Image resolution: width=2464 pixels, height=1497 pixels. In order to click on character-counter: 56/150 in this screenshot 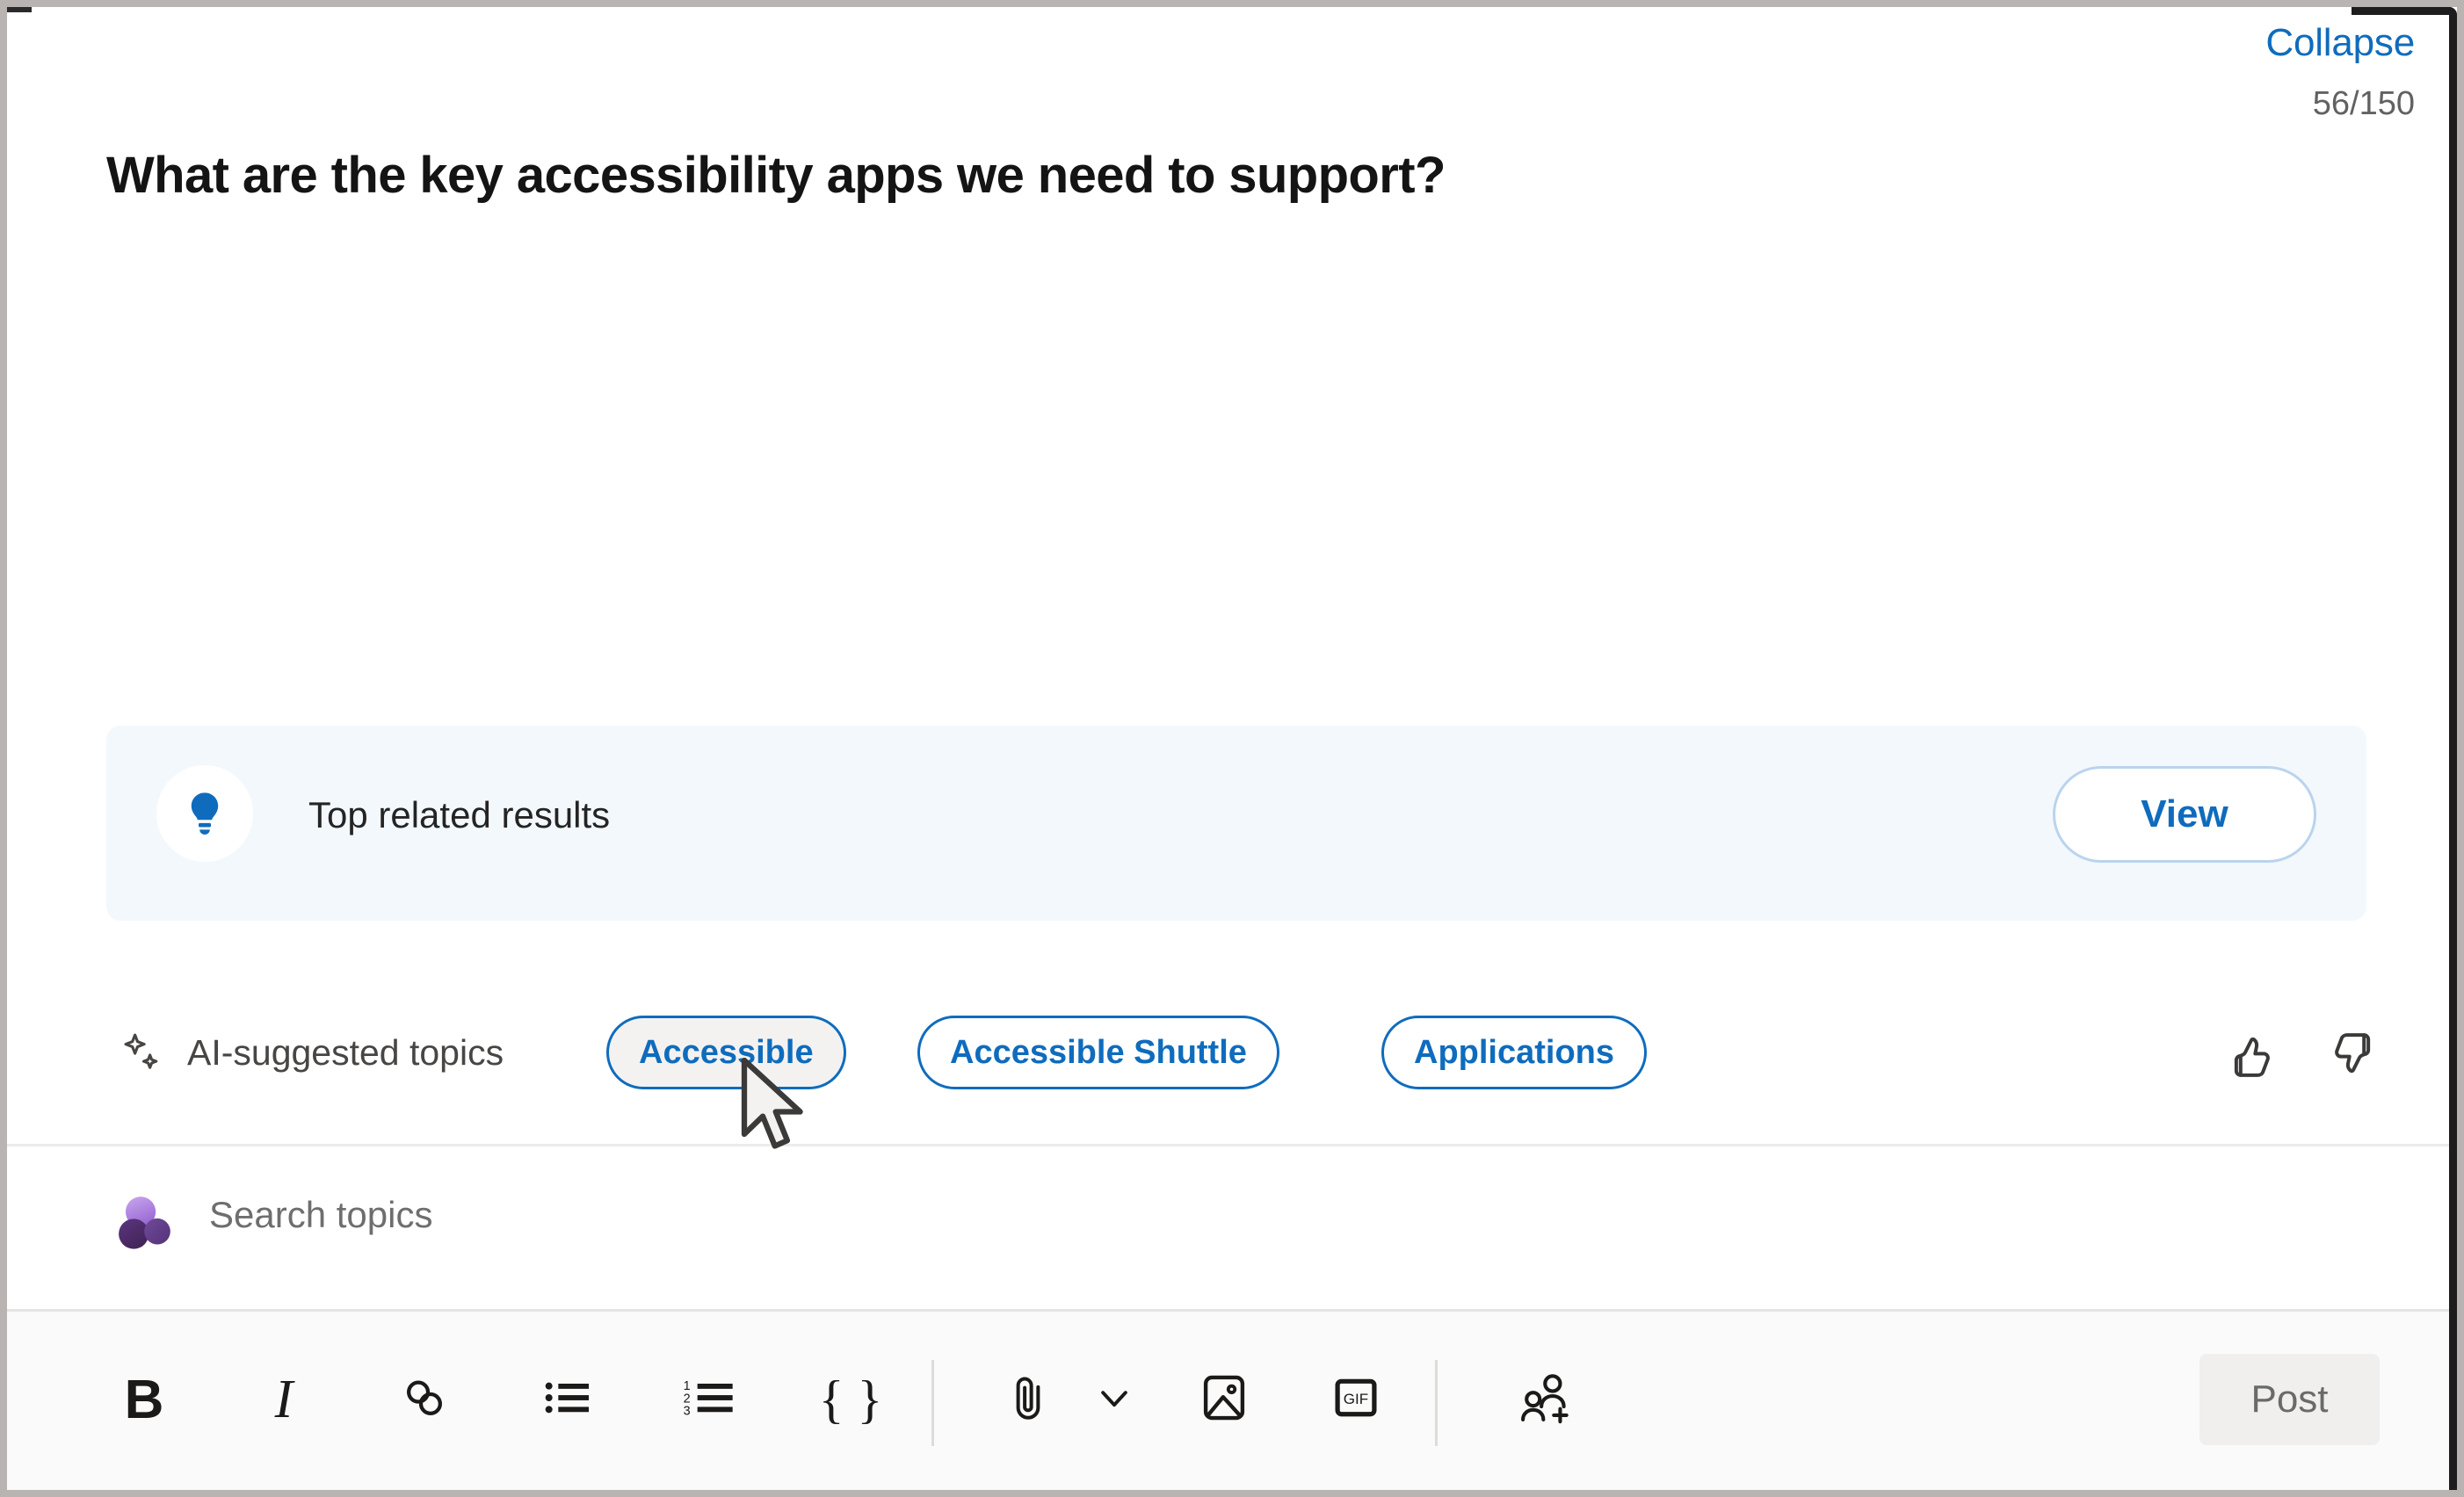, I will do `click(2363, 103)`.